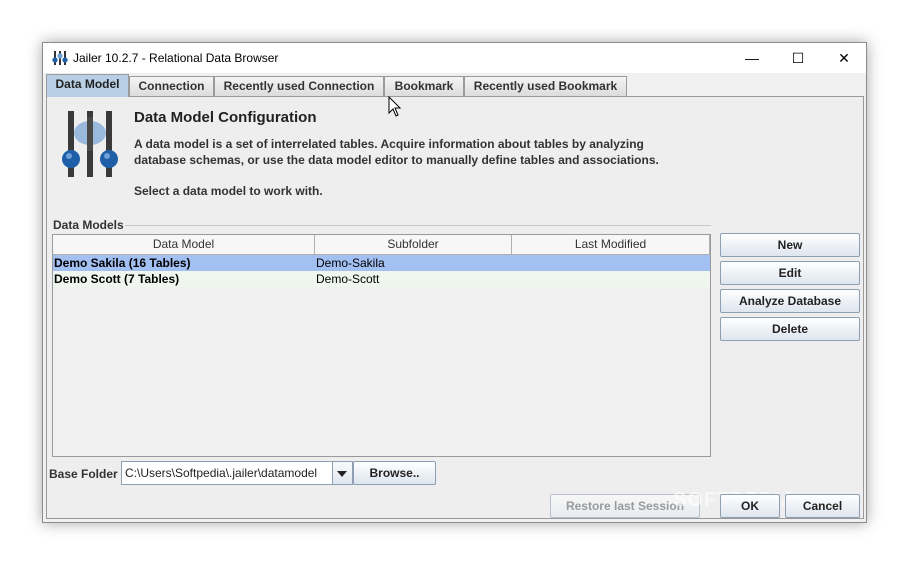  I want to click on chevron-down-icon, so click(342, 473).